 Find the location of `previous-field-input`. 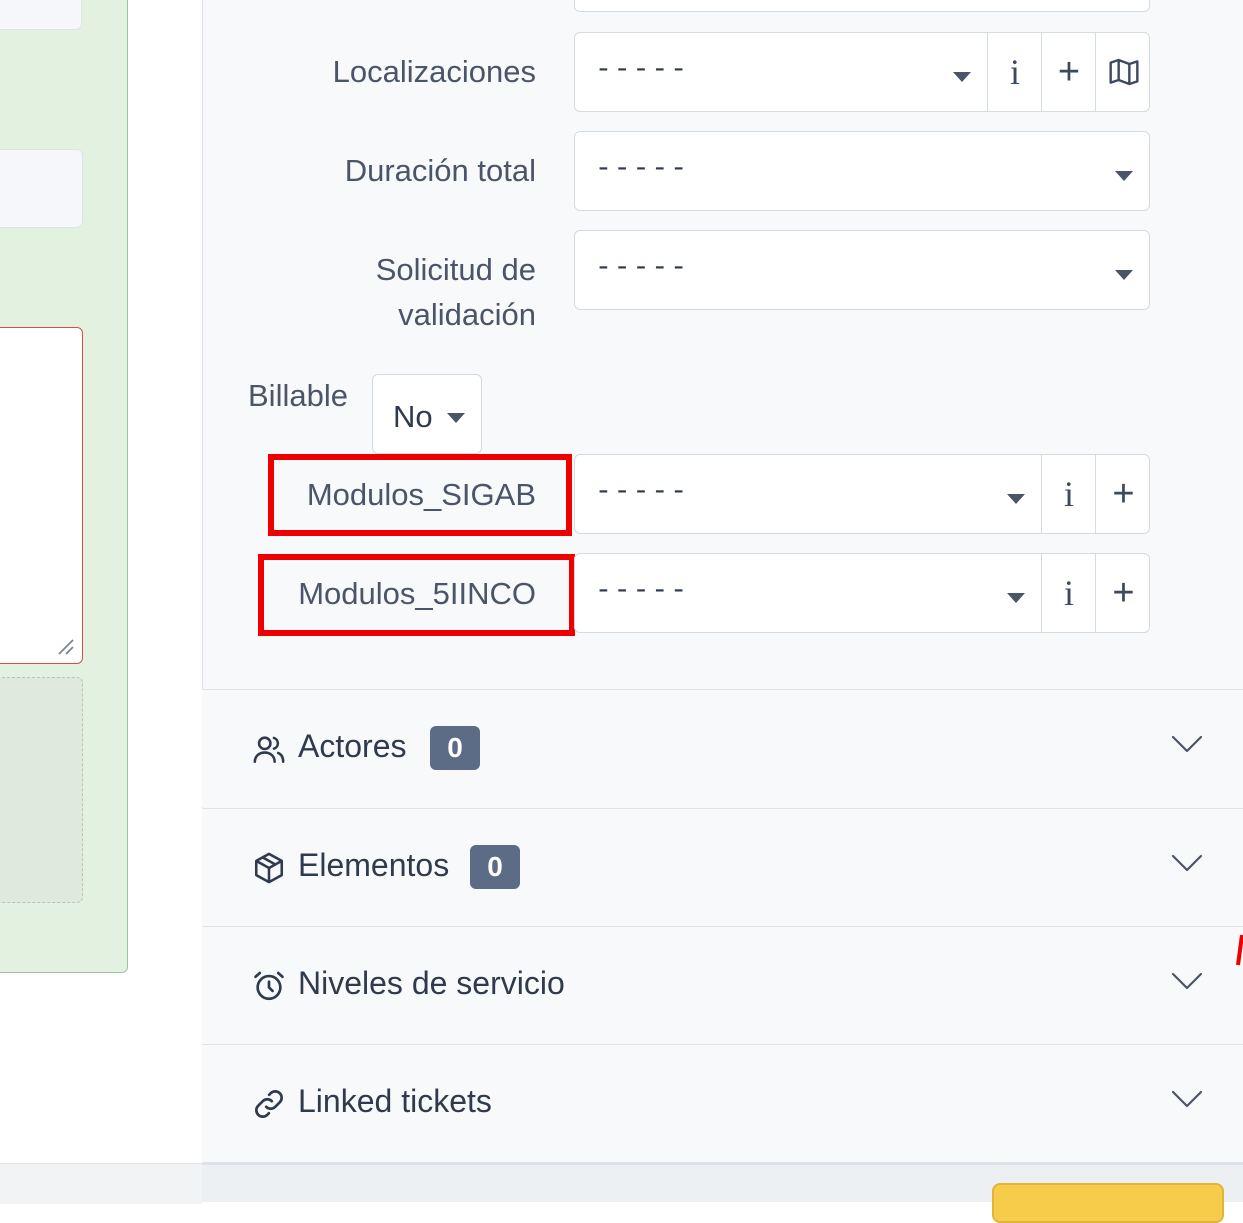

previous-field-input is located at coordinates (862, 6).